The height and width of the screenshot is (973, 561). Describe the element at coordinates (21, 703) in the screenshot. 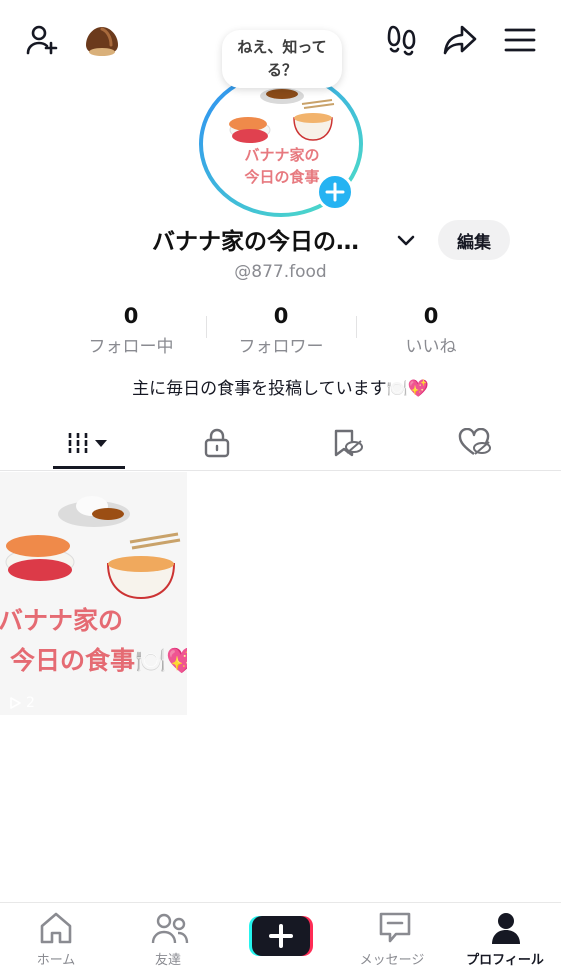

I see `view-count: 2` at that location.